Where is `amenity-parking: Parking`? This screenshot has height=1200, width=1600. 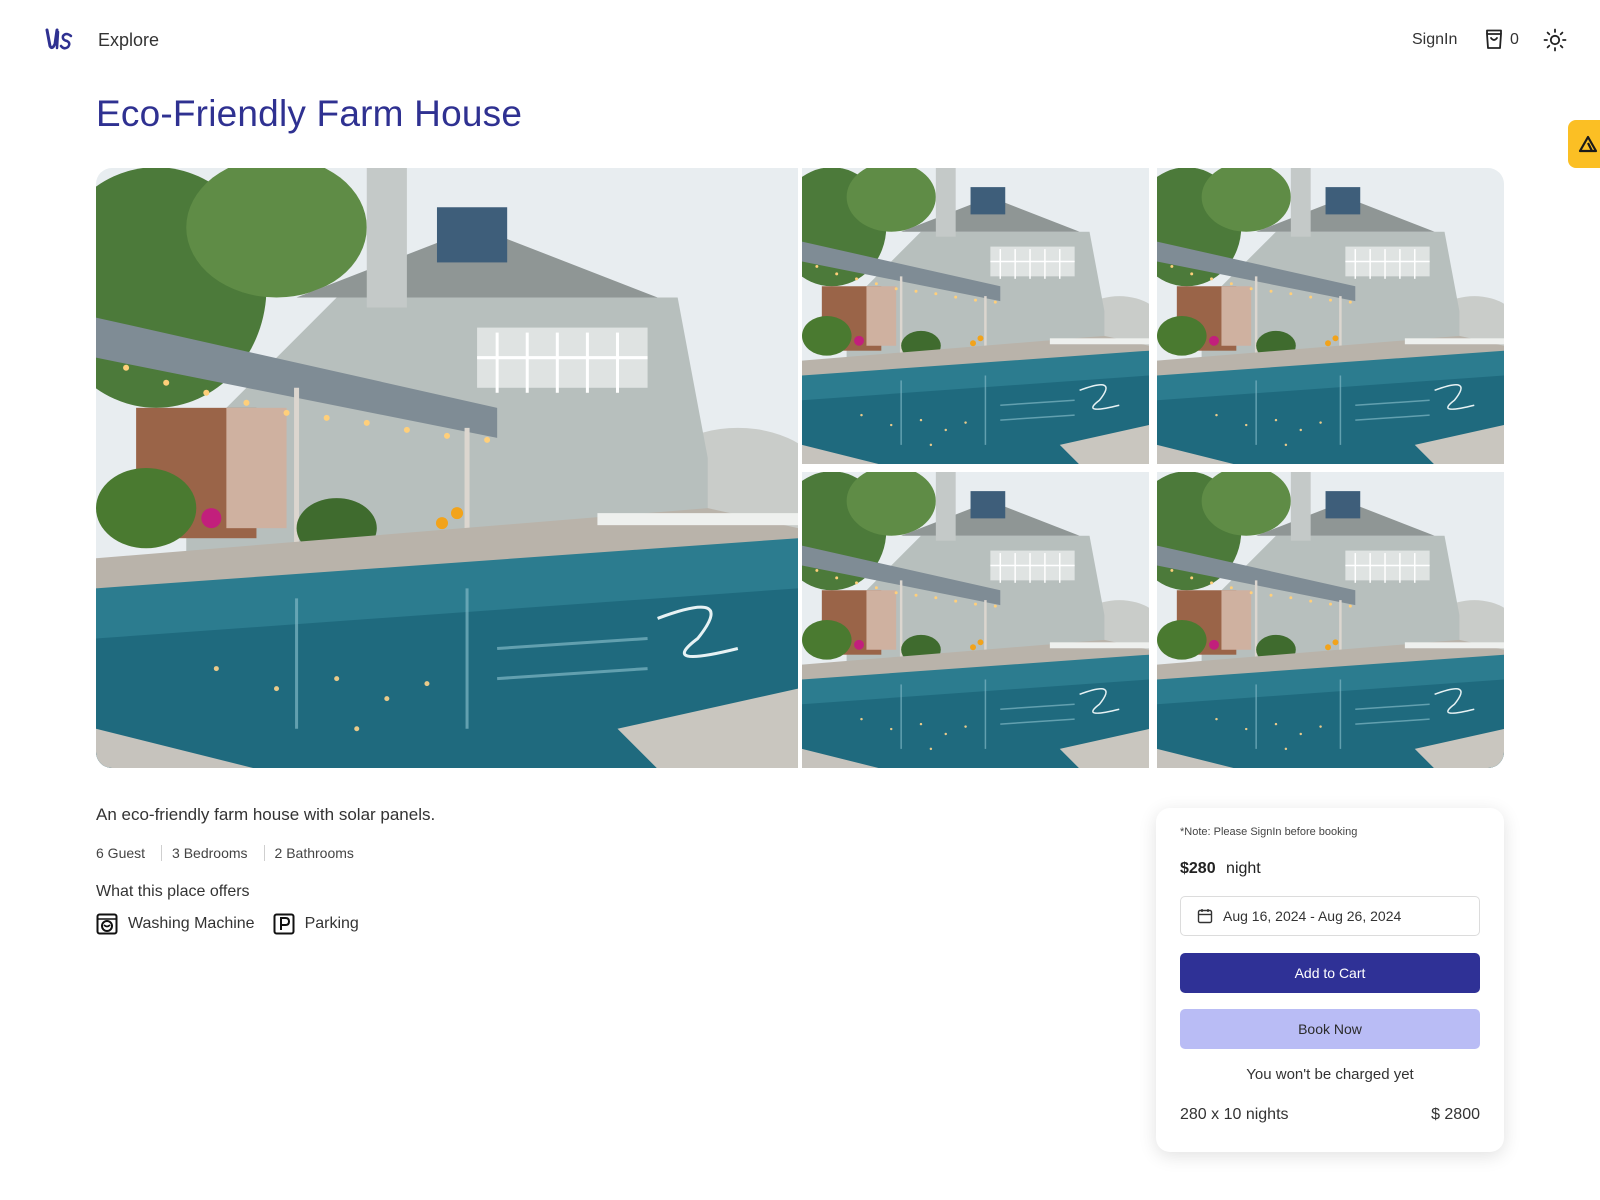 amenity-parking: Parking is located at coordinates (316, 924).